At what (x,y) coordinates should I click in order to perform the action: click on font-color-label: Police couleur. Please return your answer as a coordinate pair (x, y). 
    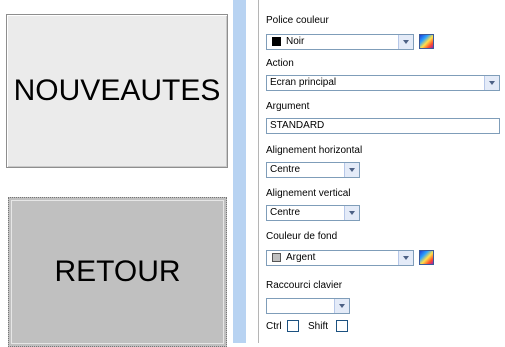
    Looking at the image, I should click on (297, 20).